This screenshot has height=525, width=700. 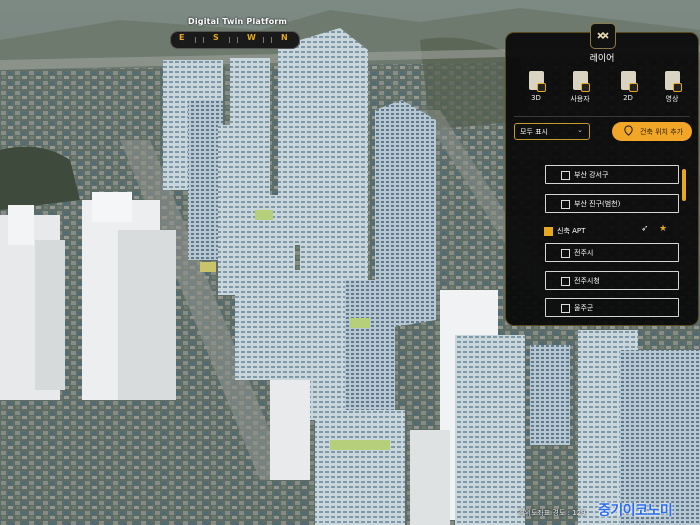 I want to click on list-item: 부산 강서구, so click(x=612, y=174).